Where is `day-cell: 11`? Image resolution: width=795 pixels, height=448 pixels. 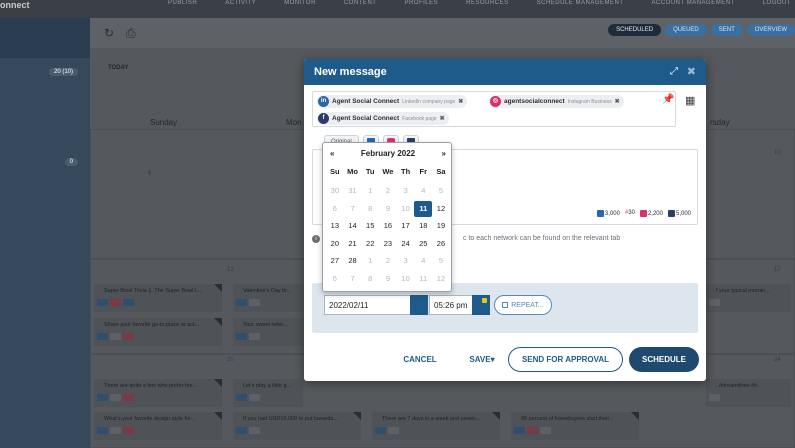
day-cell: 11 is located at coordinates (423, 279).